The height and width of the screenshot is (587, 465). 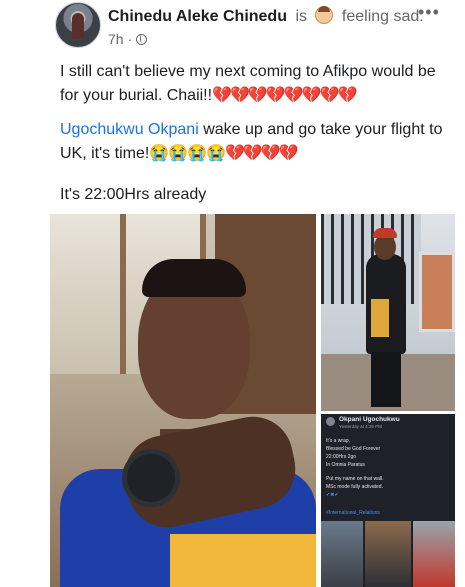 I want to click on yellow-panel, so click(x=380, y=318).